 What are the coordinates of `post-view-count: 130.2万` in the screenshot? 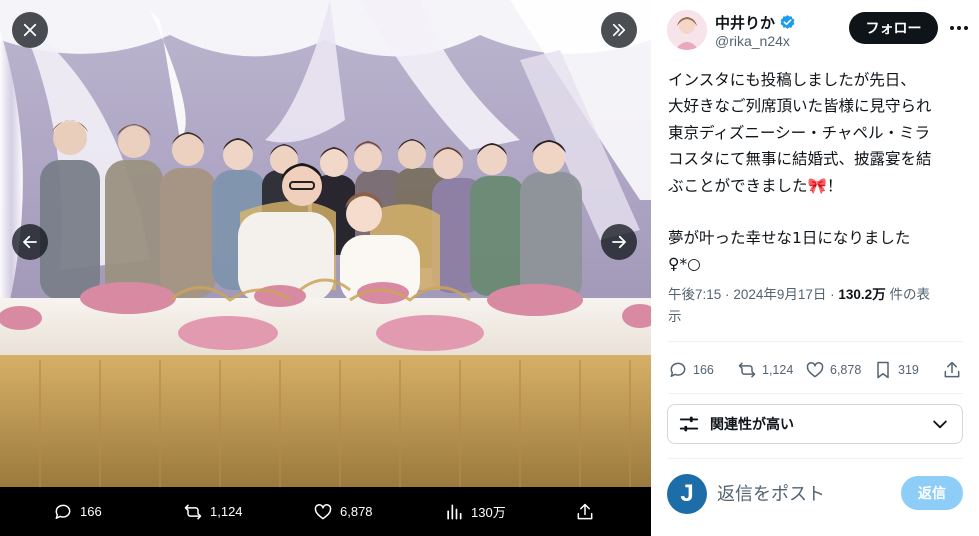 It's located at (862, 294).